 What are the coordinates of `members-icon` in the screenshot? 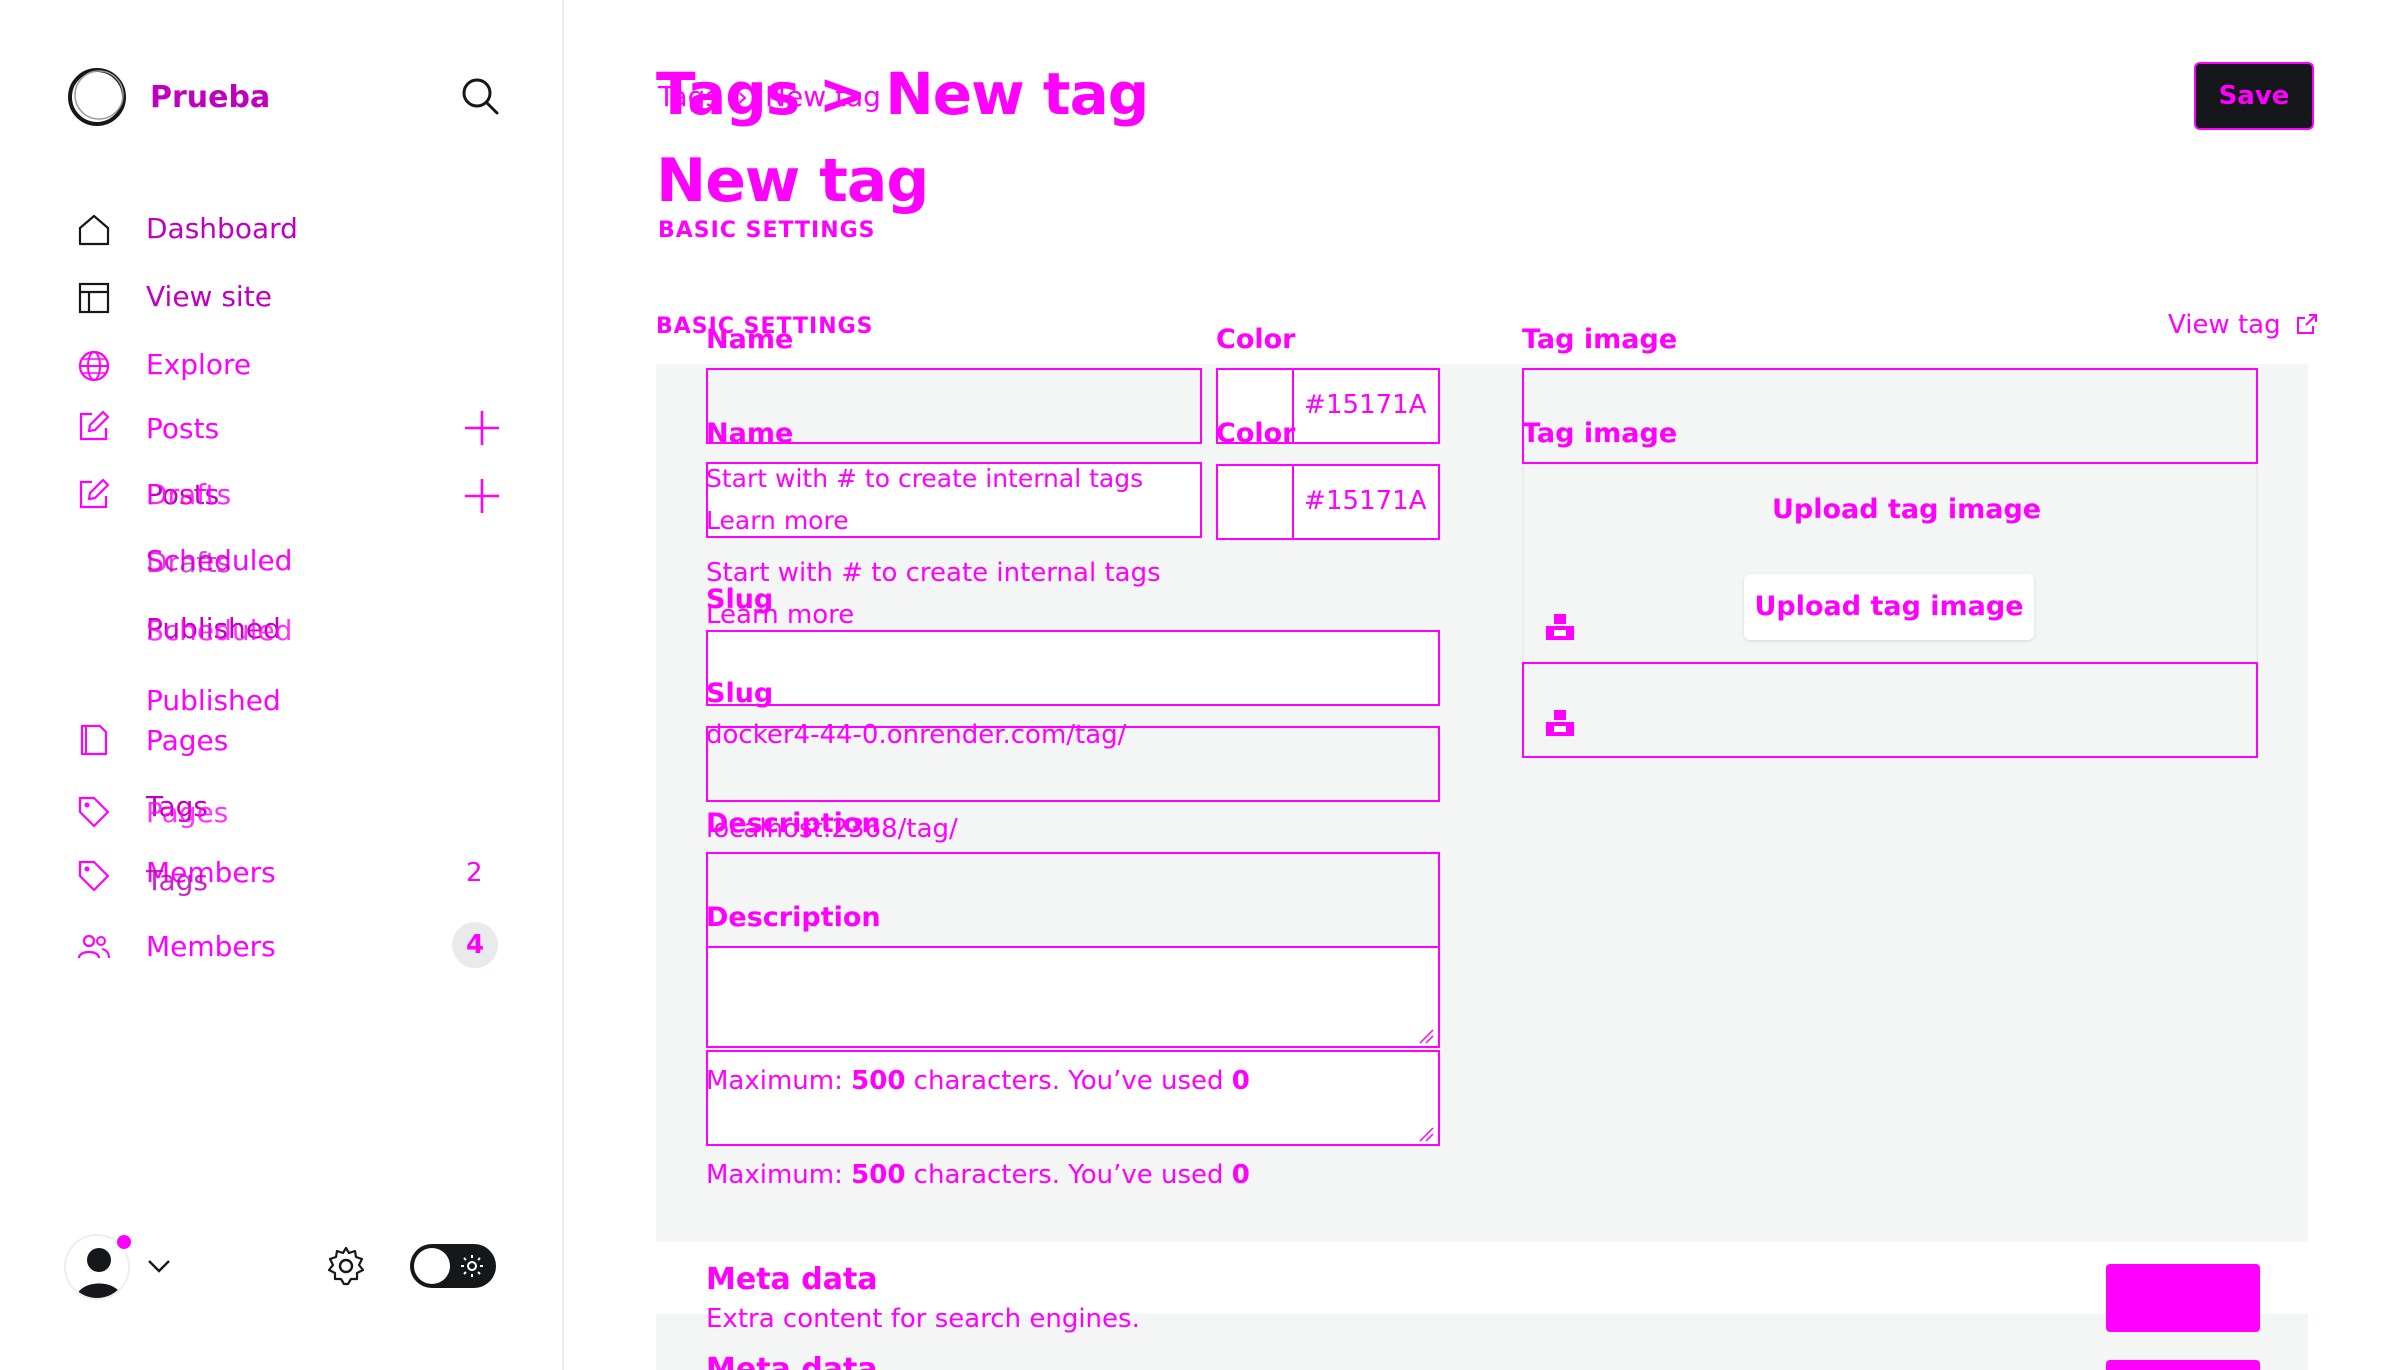 It's located at (94, 946).